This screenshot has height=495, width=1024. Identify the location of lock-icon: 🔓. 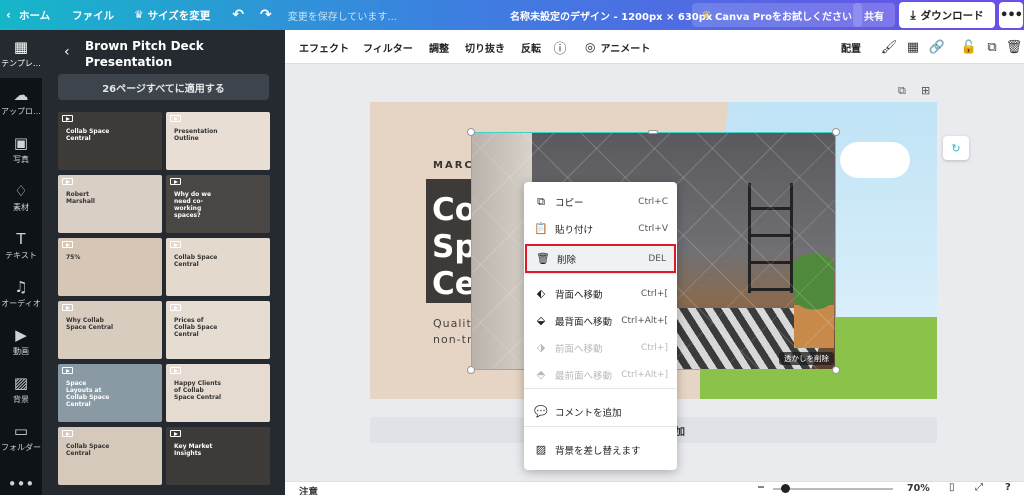
(969, 47).